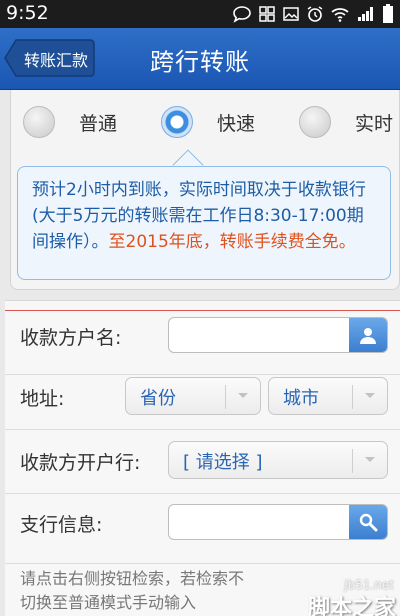 The width and height of the screenshot is (400, 616). What do you see at coordinates (346, 122) in the screenshot?
I see `mode-option-realtime: 实时` at bounding box center [346, 122].